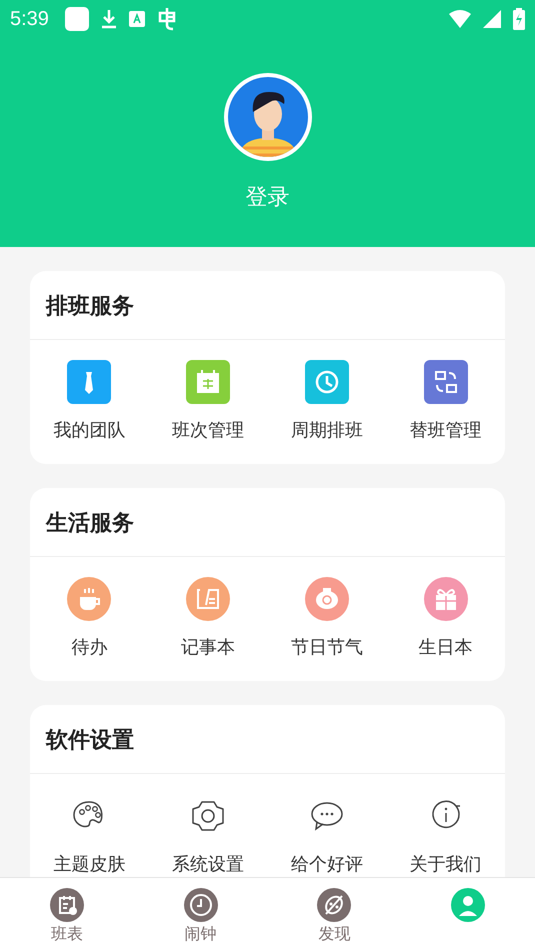 The image size is (535, 952). I want to click on service-item: 系统设置, so click(208, 835).